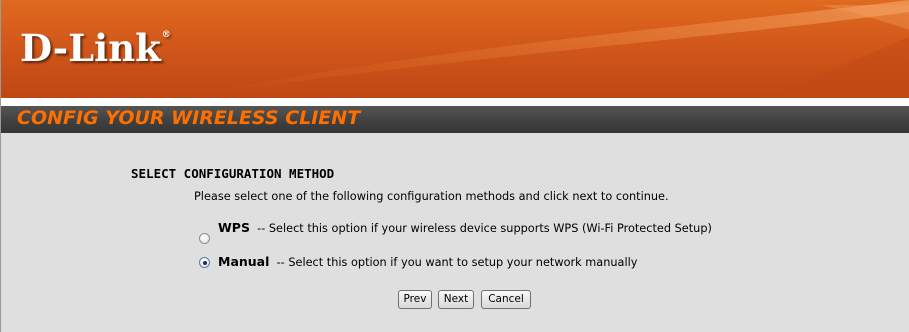 Image resolution: width=909 pixels, height=332 pixels. I want to click on wps-option-name: WPS, so click(234, 227).